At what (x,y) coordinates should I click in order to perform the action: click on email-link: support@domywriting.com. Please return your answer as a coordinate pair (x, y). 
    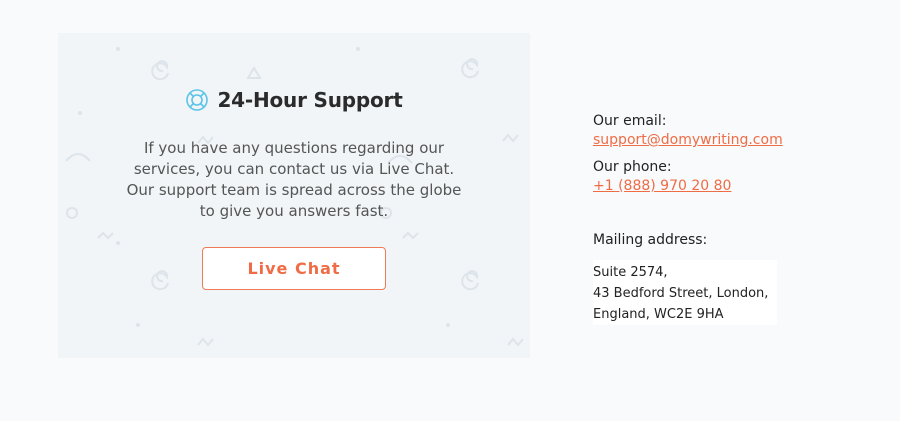
    Looking at the image, I should click on (688, 140).